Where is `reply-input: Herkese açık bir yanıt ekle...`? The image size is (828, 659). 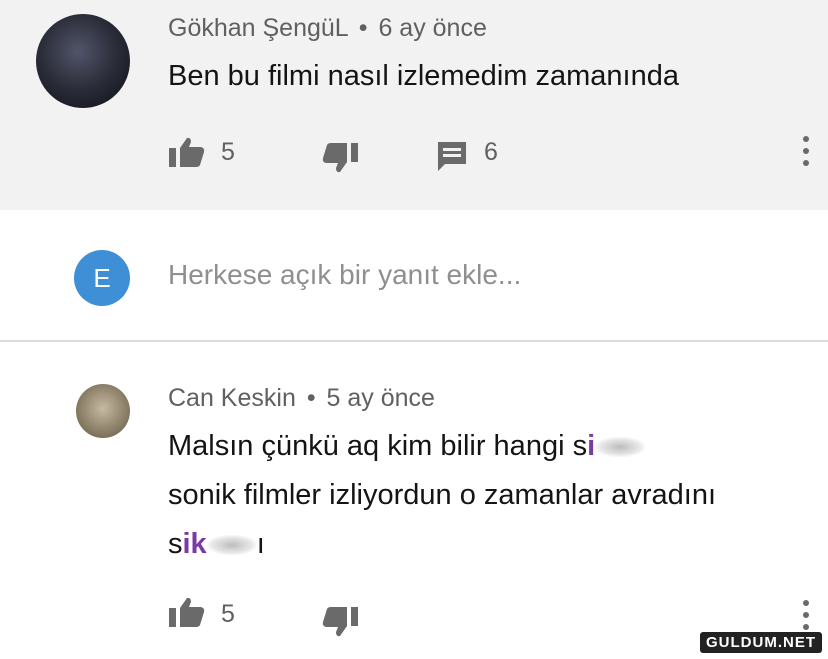 reply-input: Herkese açık bir yanıt ekle... is located at coordinates (344, 275).